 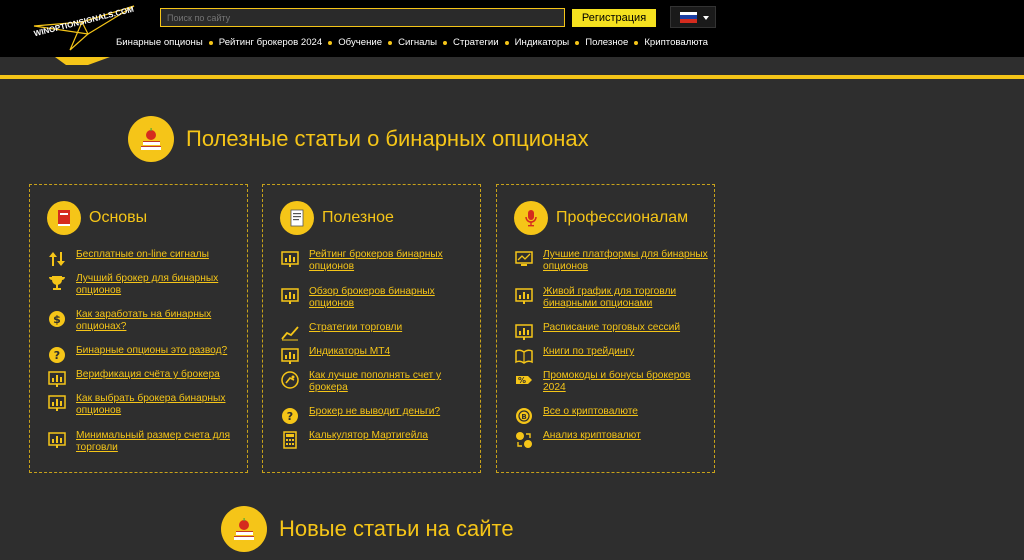 What do you see at coordinates (688, 17) in the screenshot?
I see `russia-flag-icon` at bounding box center [688, 17].